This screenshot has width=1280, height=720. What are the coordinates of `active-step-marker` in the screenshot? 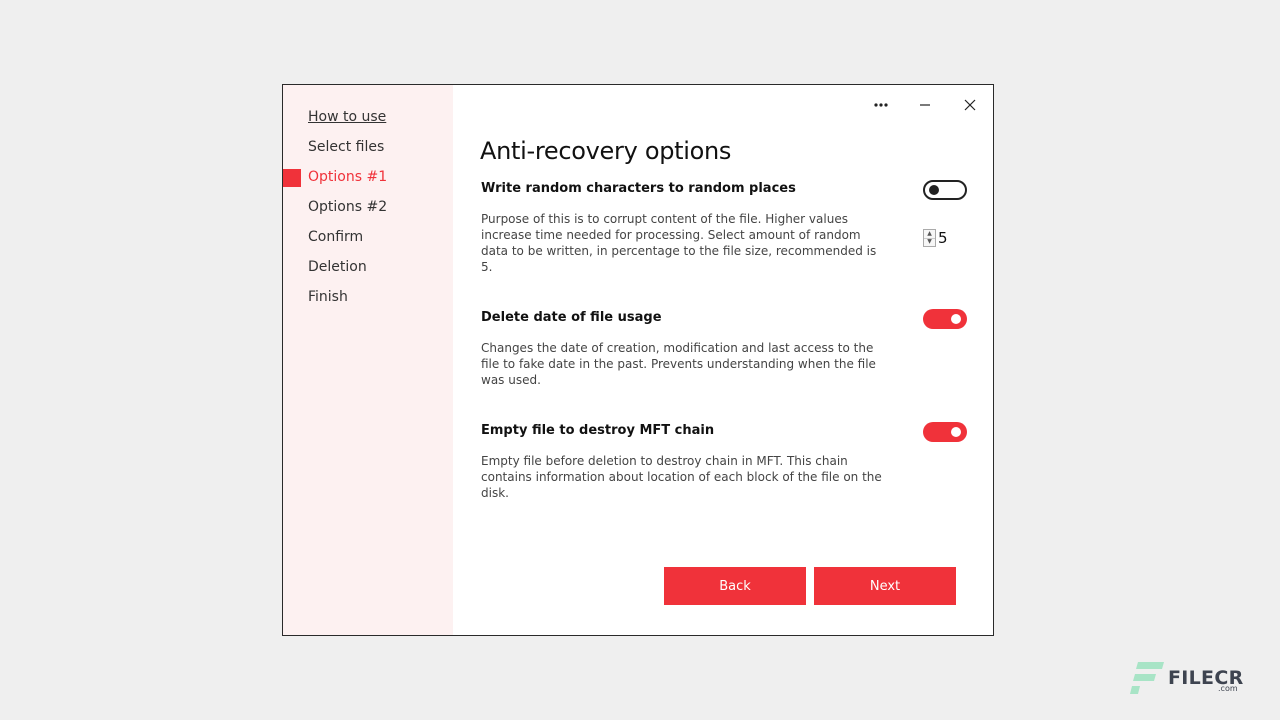 It's located at (292, 178).